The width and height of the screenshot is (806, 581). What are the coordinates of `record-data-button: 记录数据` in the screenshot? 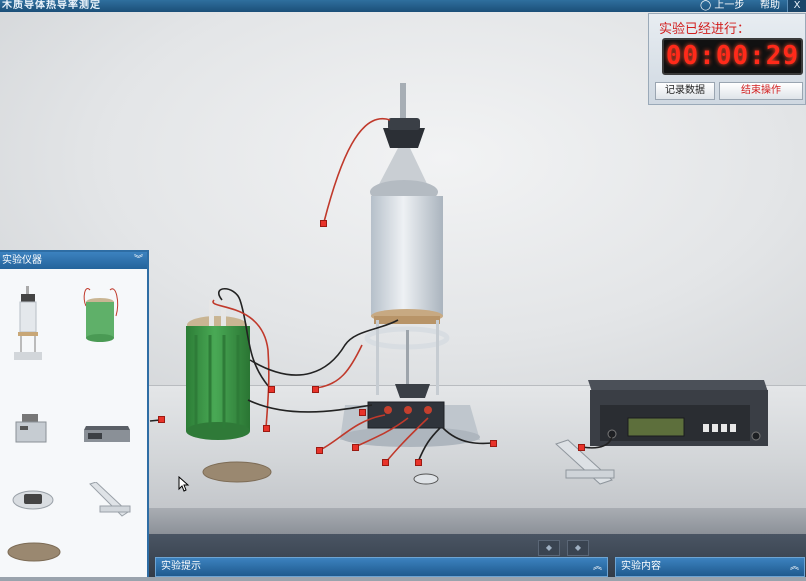 It's located at (685, 91).